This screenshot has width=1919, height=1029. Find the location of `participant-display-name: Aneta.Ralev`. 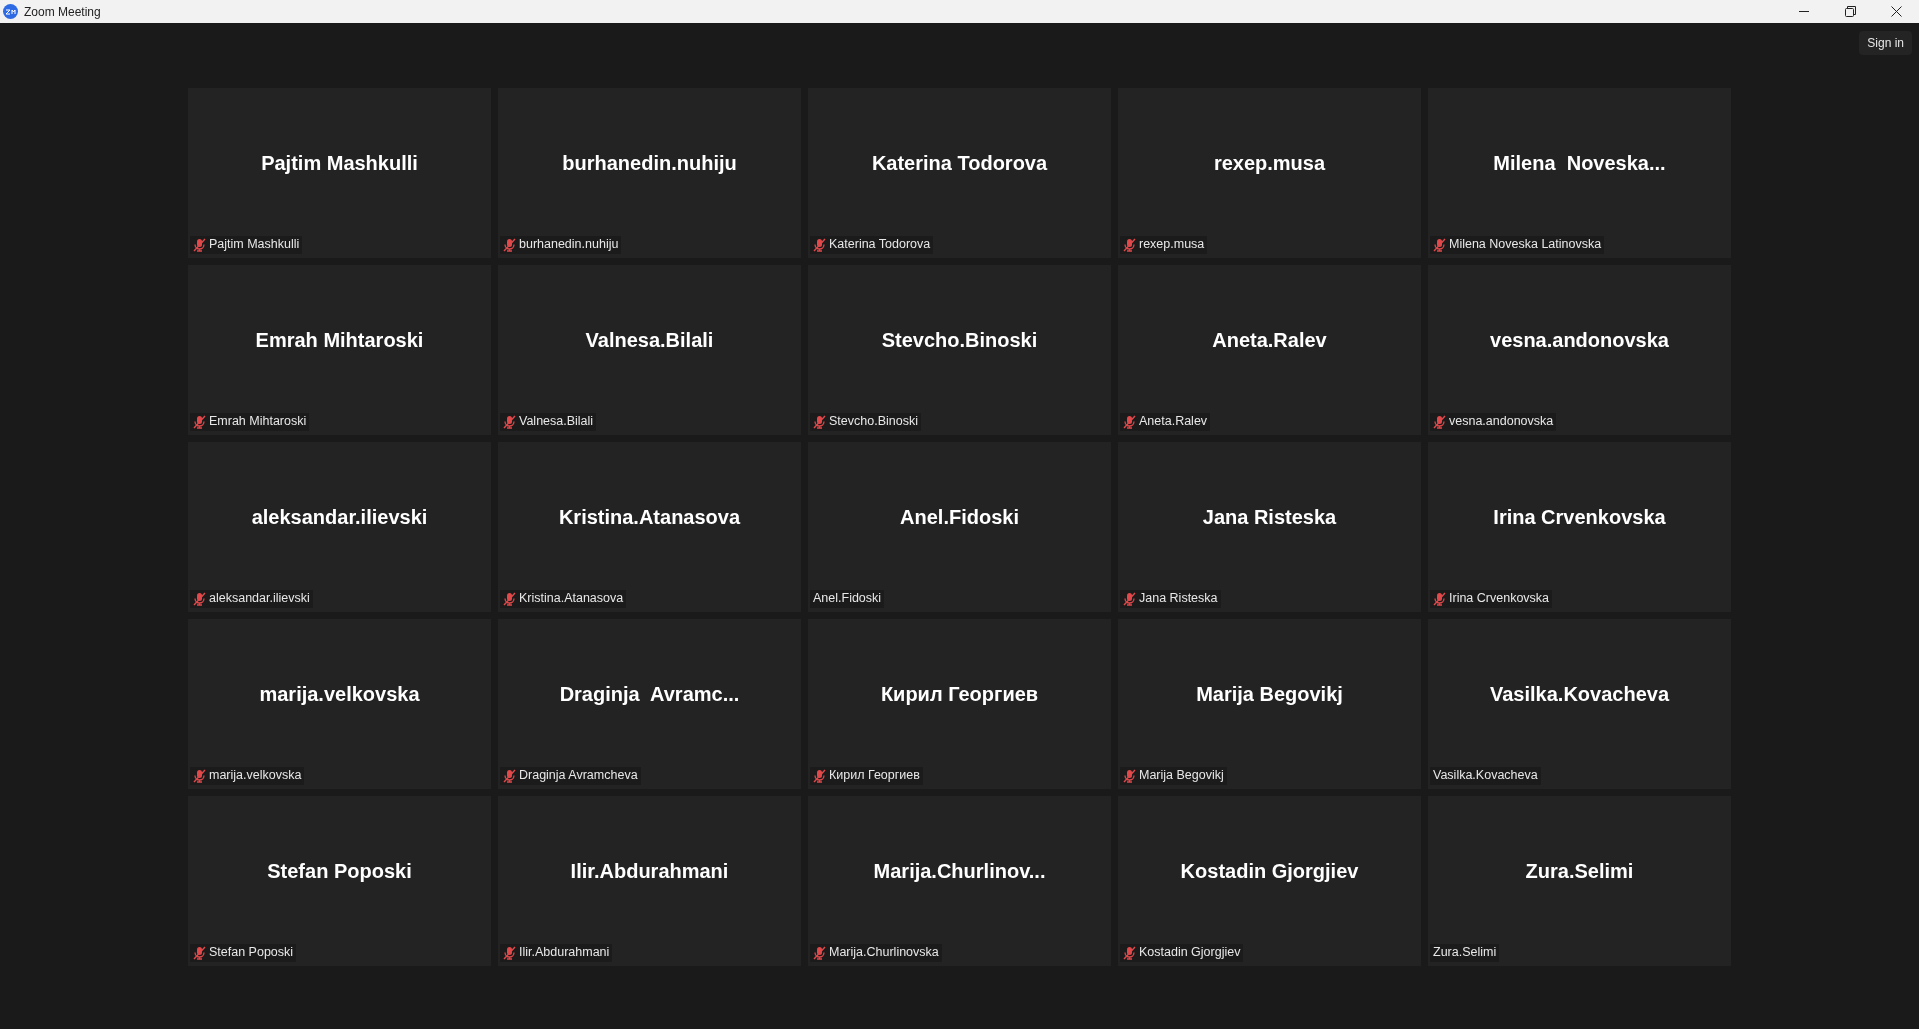

participant-display-name: Aneta.Ralev is located at coordinates (1269, 340).